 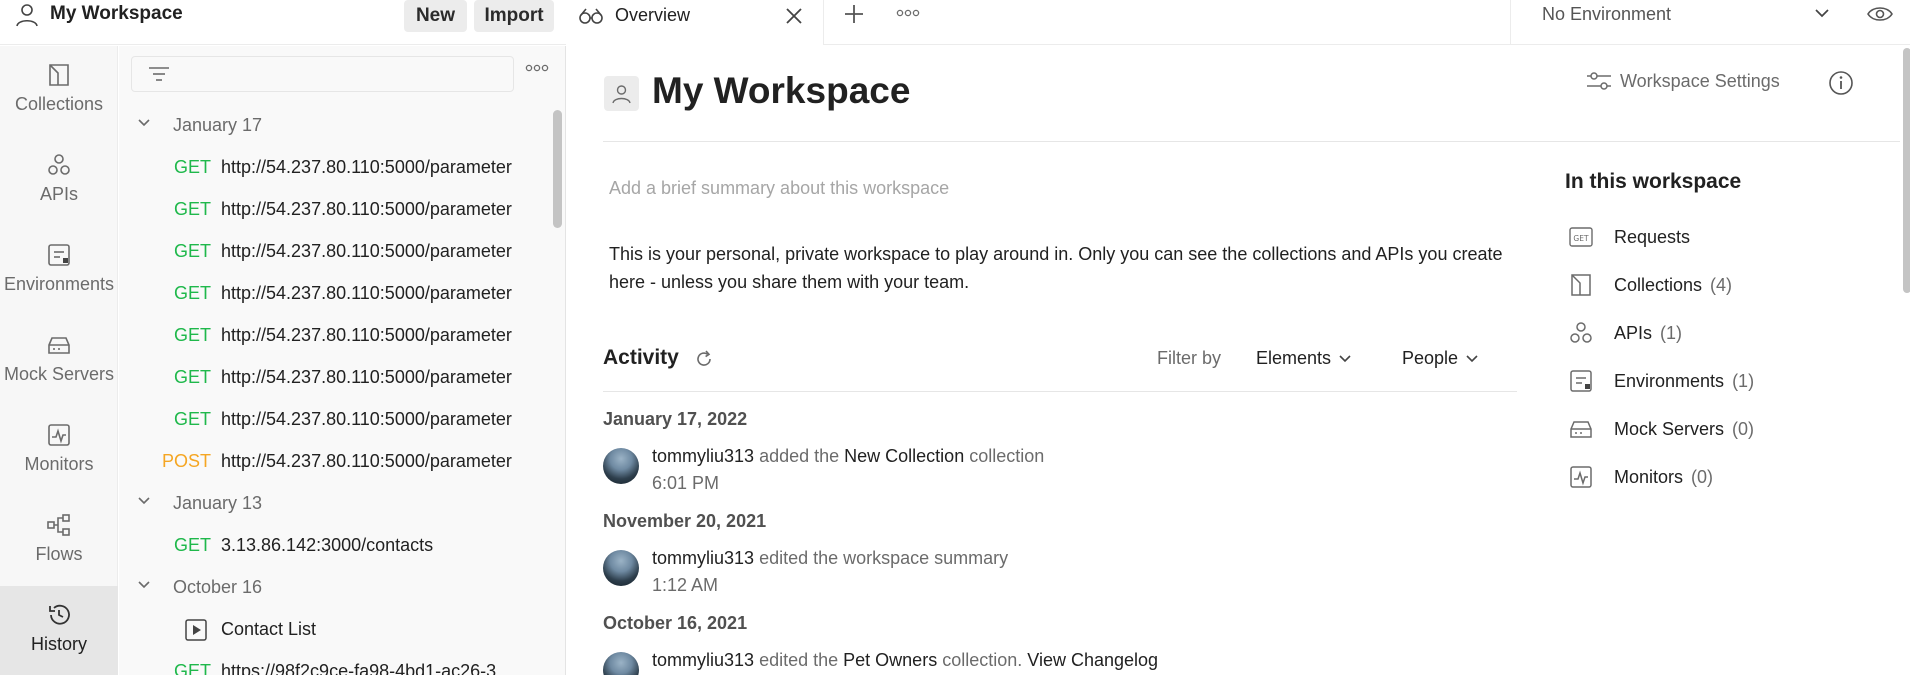 What do you see at coordinates (799, 660) in the screenshot?
I see `activity-action: edited the` at bounding box center [799, 660].